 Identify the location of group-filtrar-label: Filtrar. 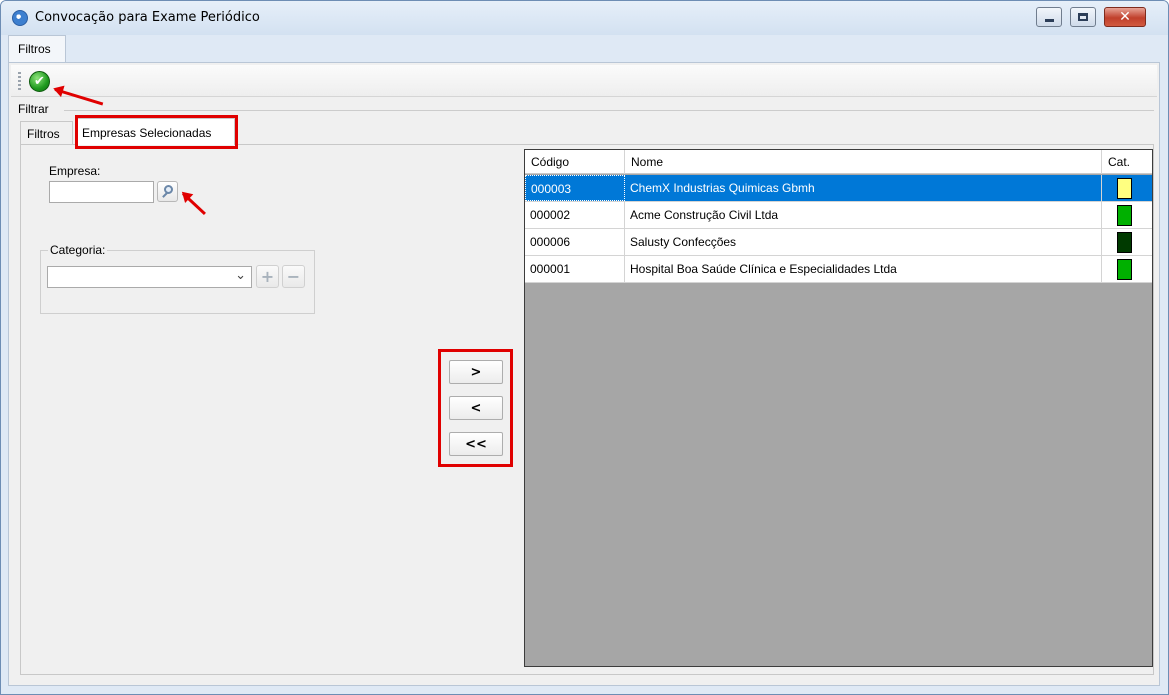
(33, 109).